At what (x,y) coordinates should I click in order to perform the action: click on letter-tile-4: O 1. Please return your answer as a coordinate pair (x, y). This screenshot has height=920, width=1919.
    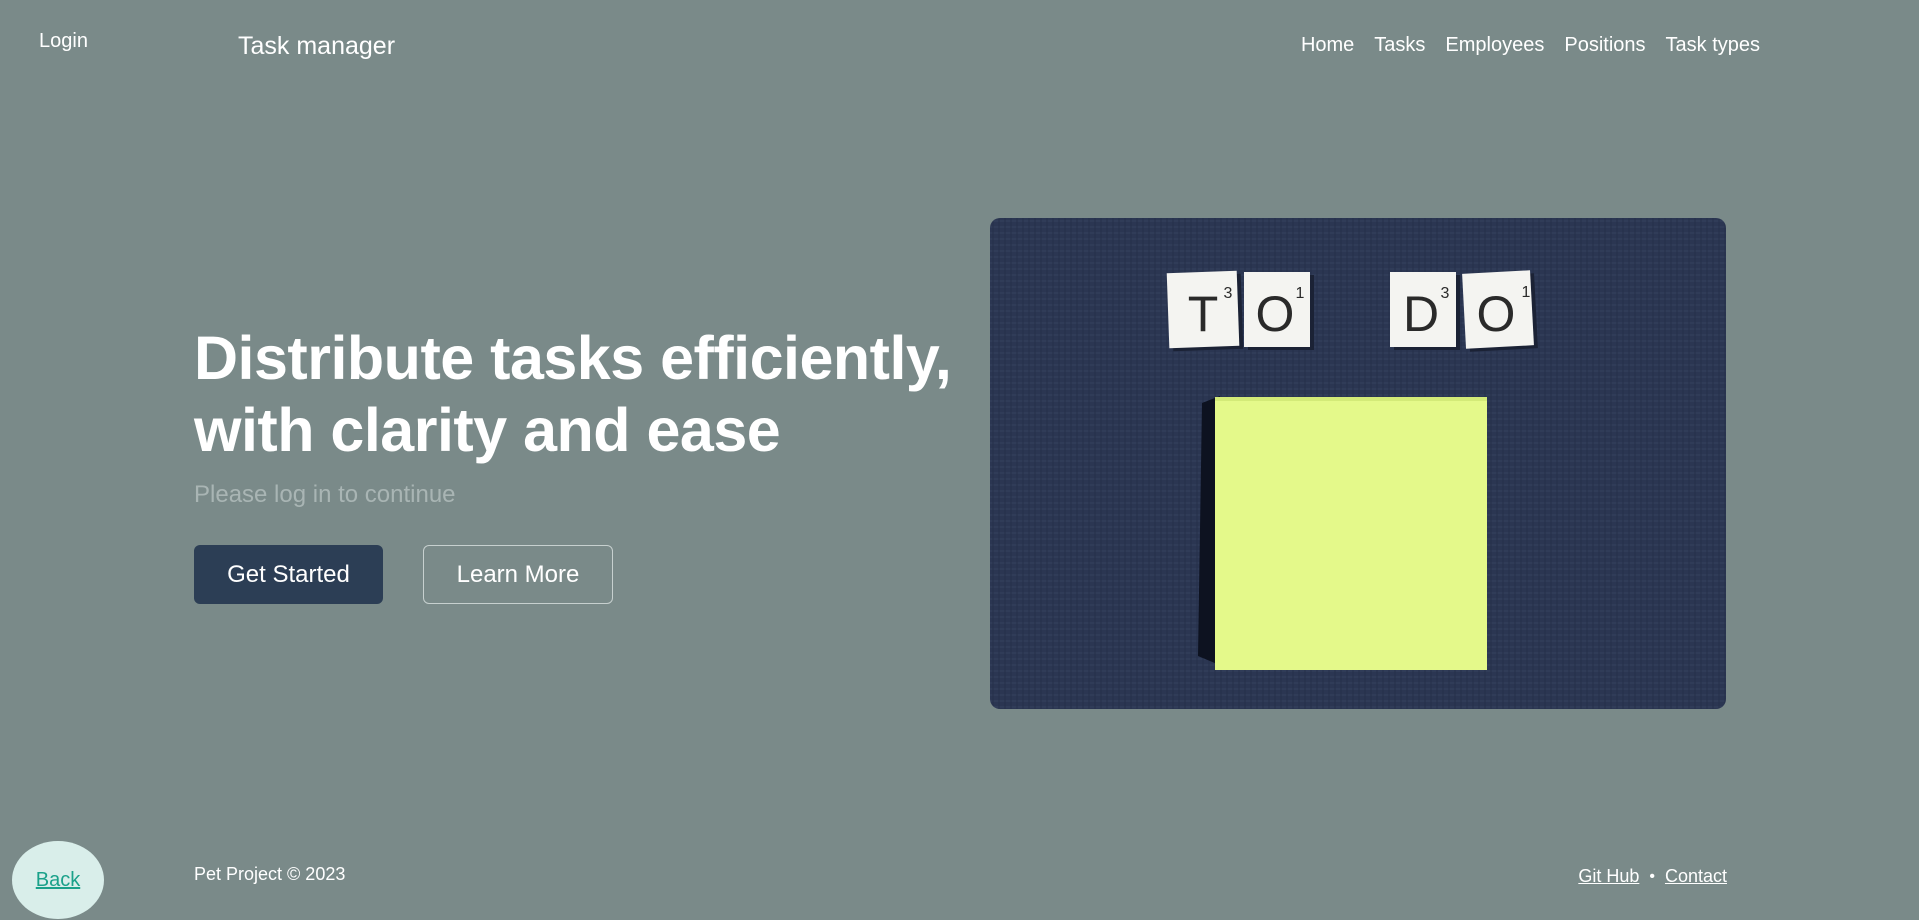
    Looking at the image, I should click on (1500, 311).